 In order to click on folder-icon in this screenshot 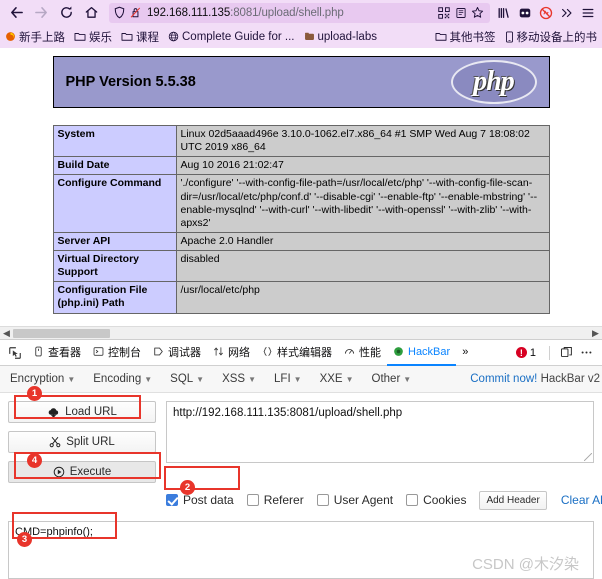, I will do `click(441, 36)`.